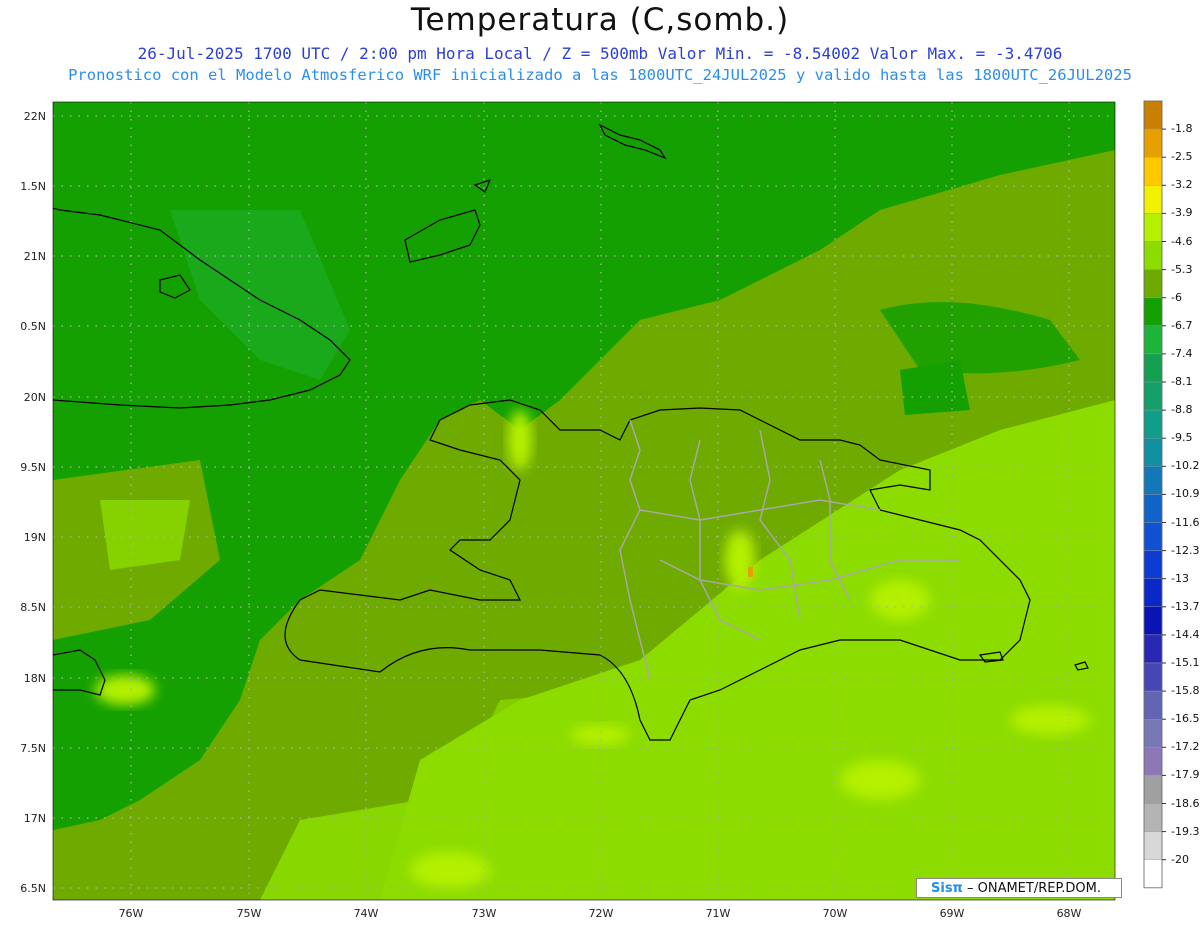 Image resolution: width=1200 pixels, height=927 pixels. I want to click on color-scale-label: -6, so click(1176, 297).